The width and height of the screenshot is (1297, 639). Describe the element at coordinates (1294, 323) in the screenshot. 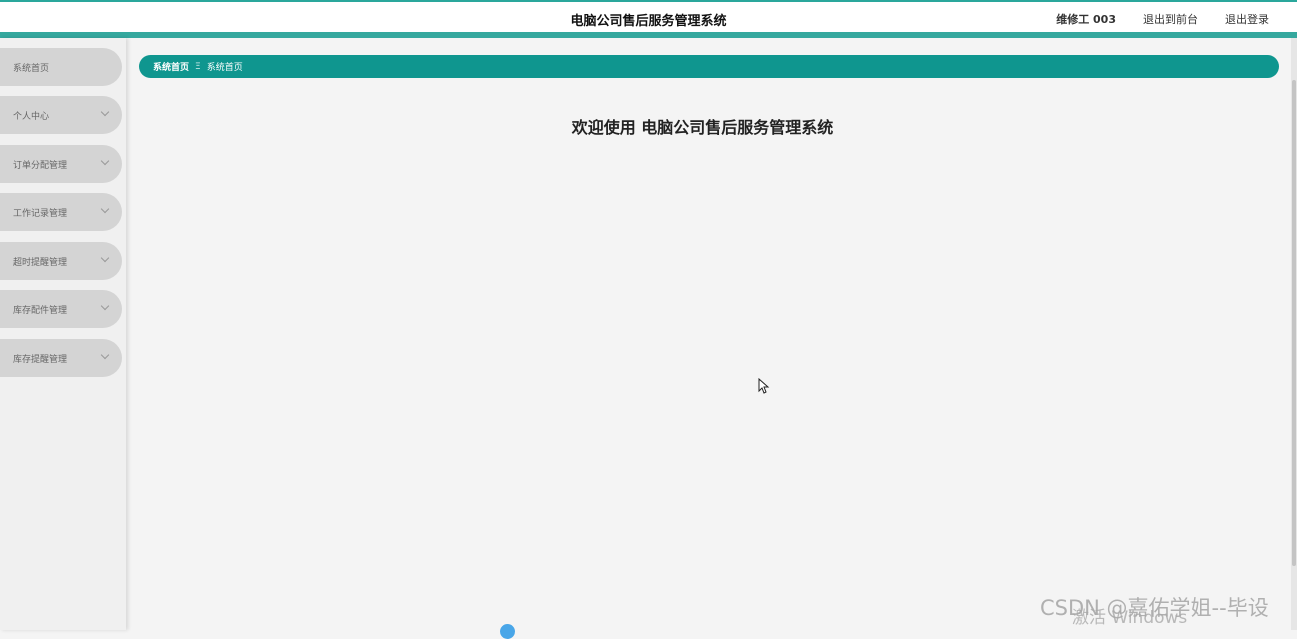

I see `scrollbar-thumb` at that location.